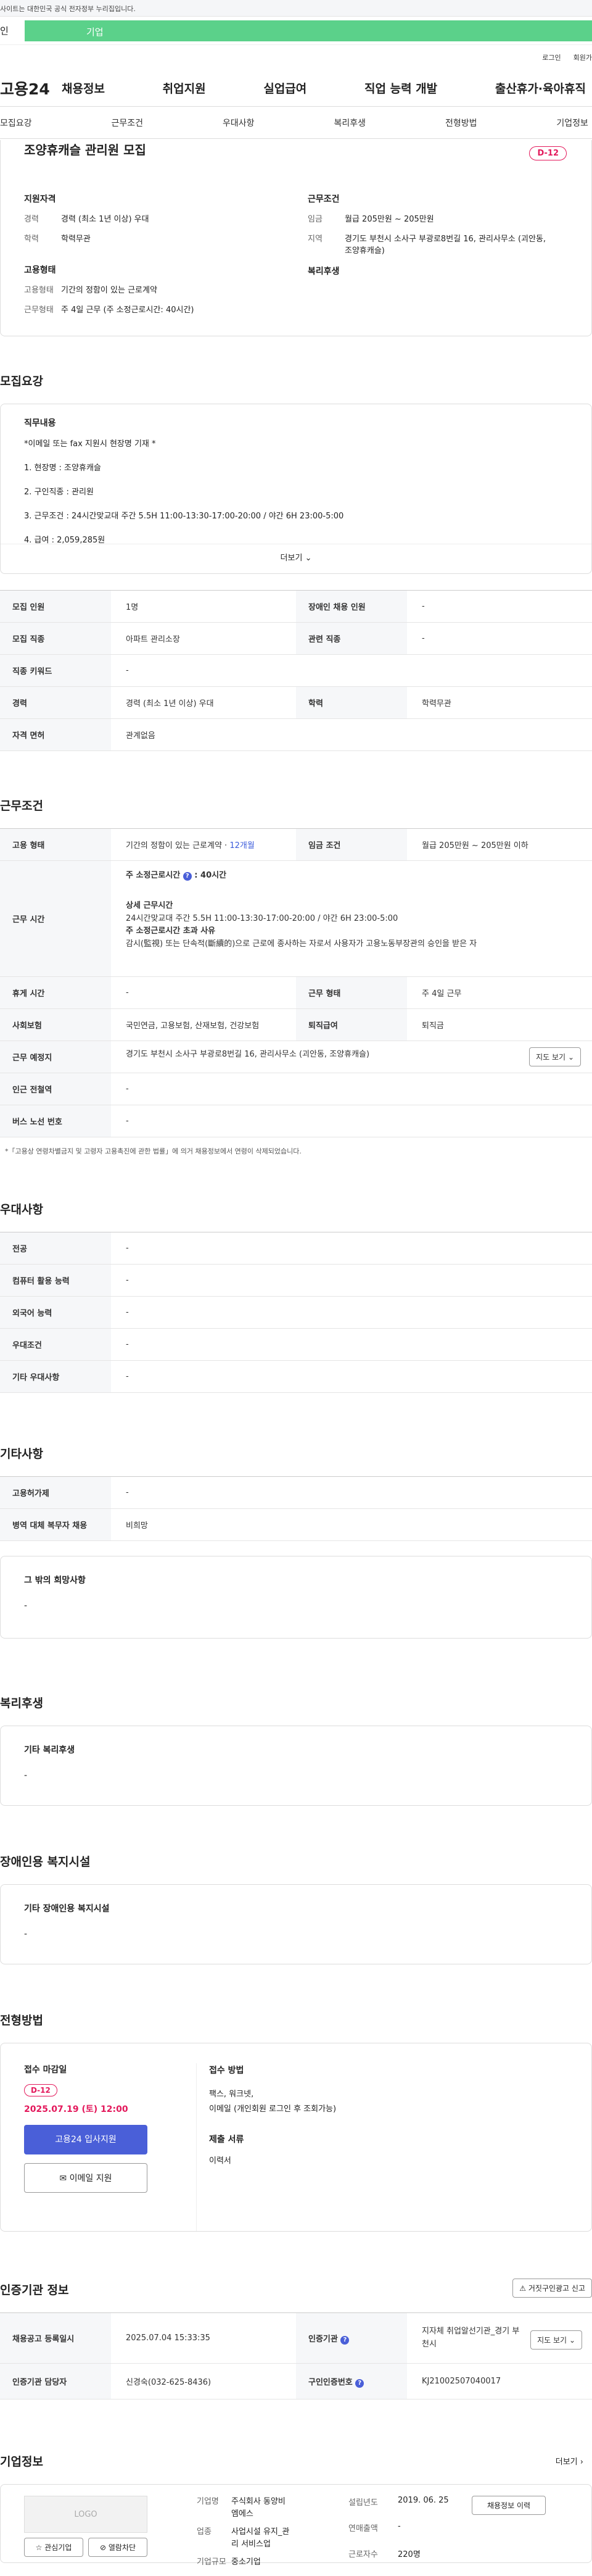 Image resolution: width=592 pixels, height=2576 pixels. What do you see at coordinates (55, 703) in the screenshot?
I see `row-label: 경력` at bounding box center [55, 703].